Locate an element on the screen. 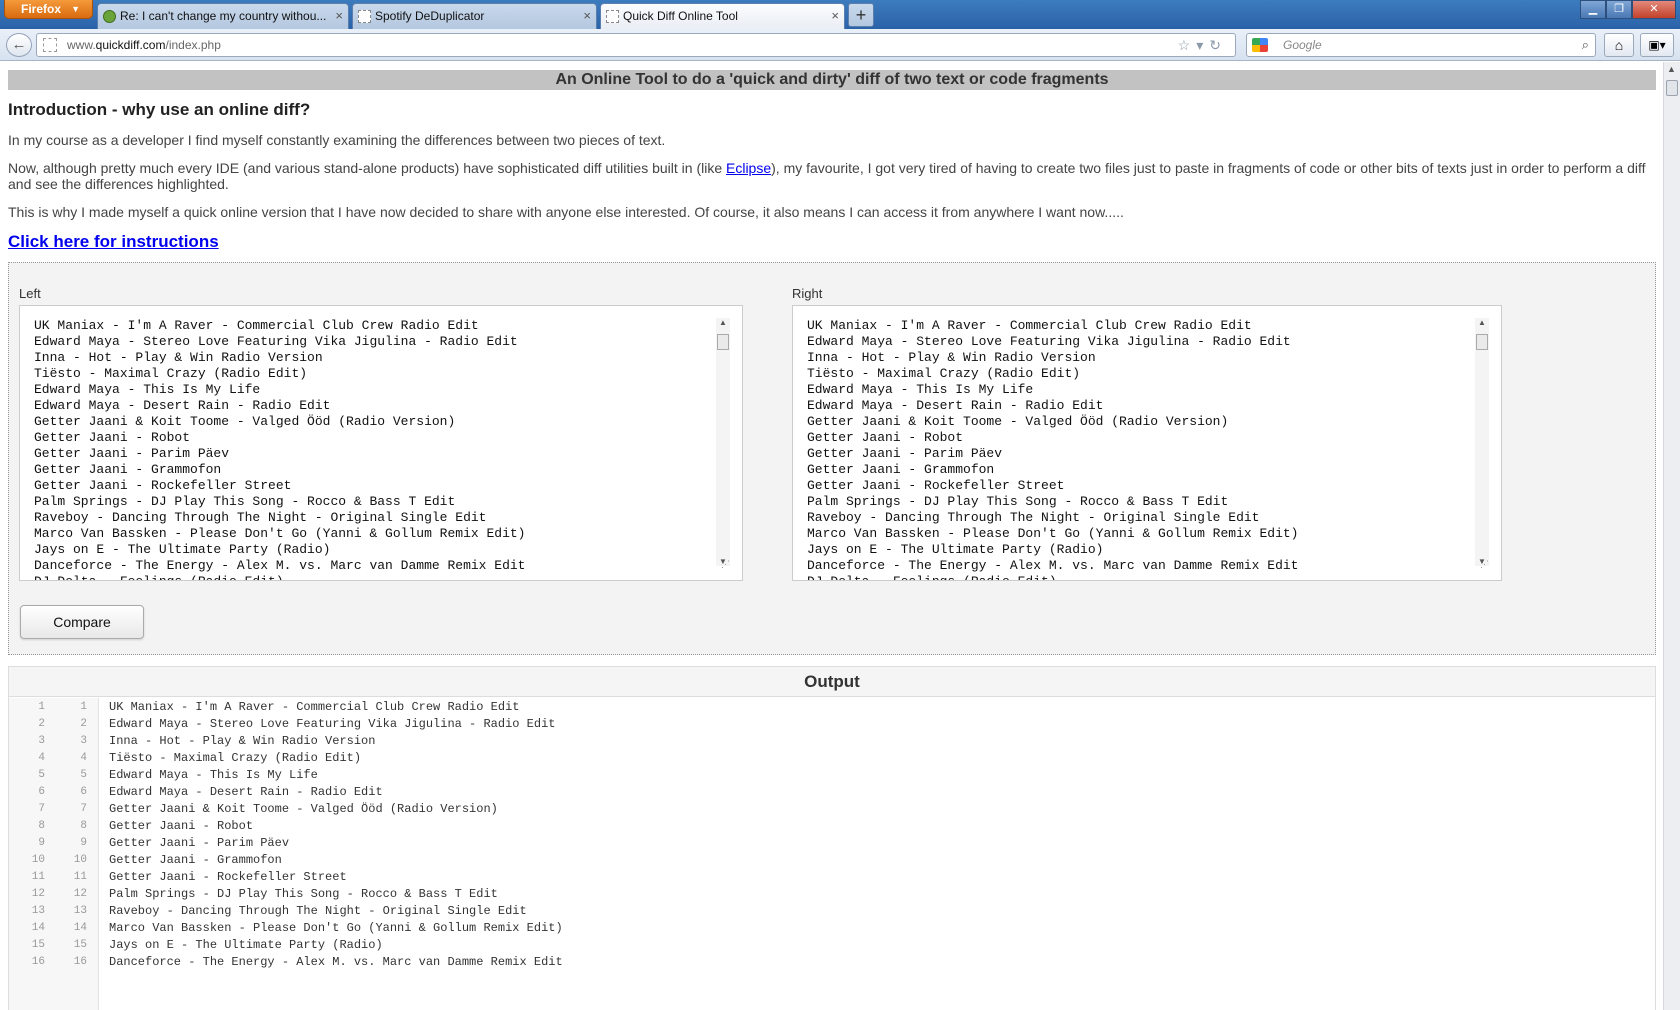 This screenshot has width=1680, height=1010. left-line-number: 14 is located at coordinates (38, 928).